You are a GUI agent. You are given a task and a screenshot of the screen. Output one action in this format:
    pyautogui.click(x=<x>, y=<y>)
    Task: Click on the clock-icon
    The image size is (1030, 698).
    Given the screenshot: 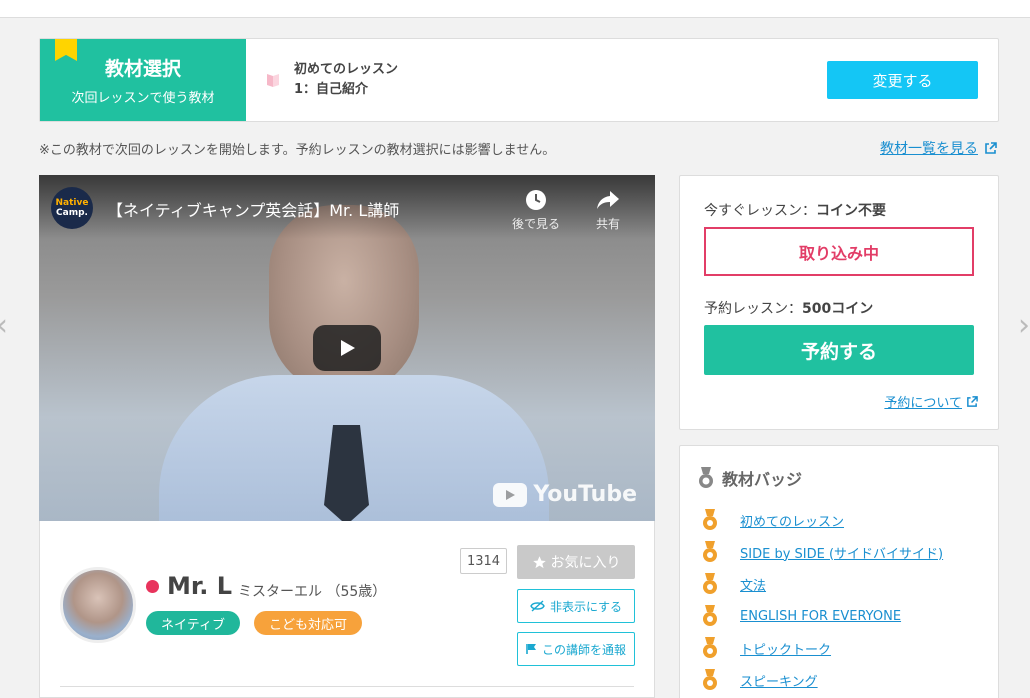 What is the action you would take?
    pyautogui.click(x=536, y=200)
    